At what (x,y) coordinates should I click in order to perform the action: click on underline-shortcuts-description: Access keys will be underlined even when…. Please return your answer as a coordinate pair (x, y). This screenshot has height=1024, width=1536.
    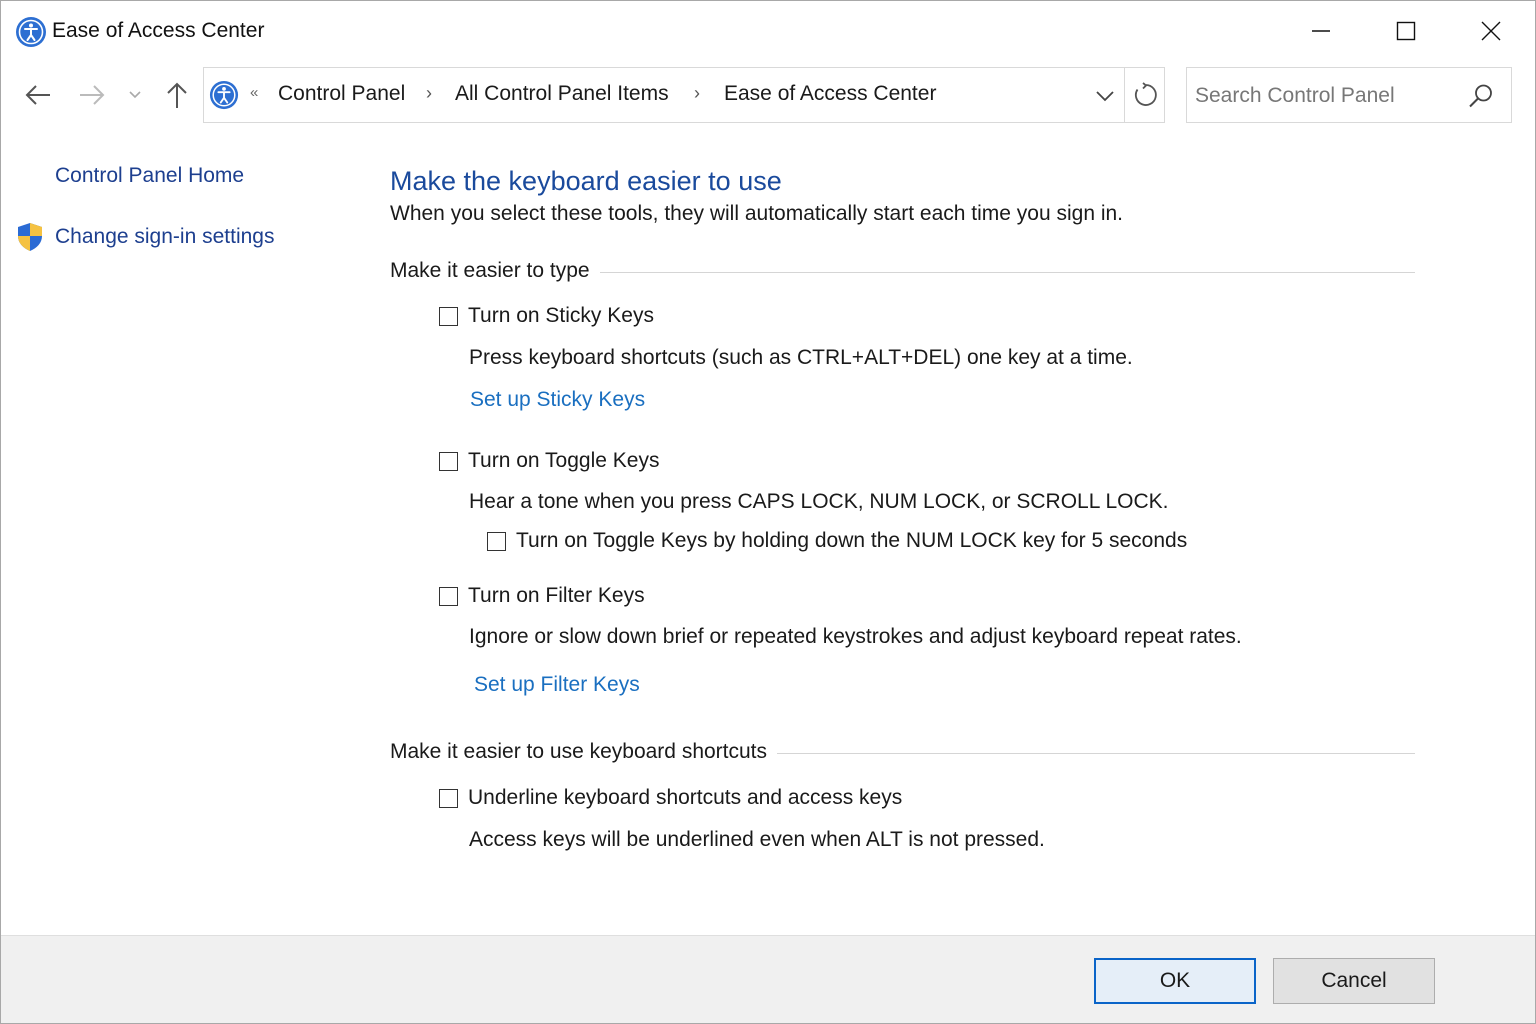
    Looking at the image, I should click on (757, 839).